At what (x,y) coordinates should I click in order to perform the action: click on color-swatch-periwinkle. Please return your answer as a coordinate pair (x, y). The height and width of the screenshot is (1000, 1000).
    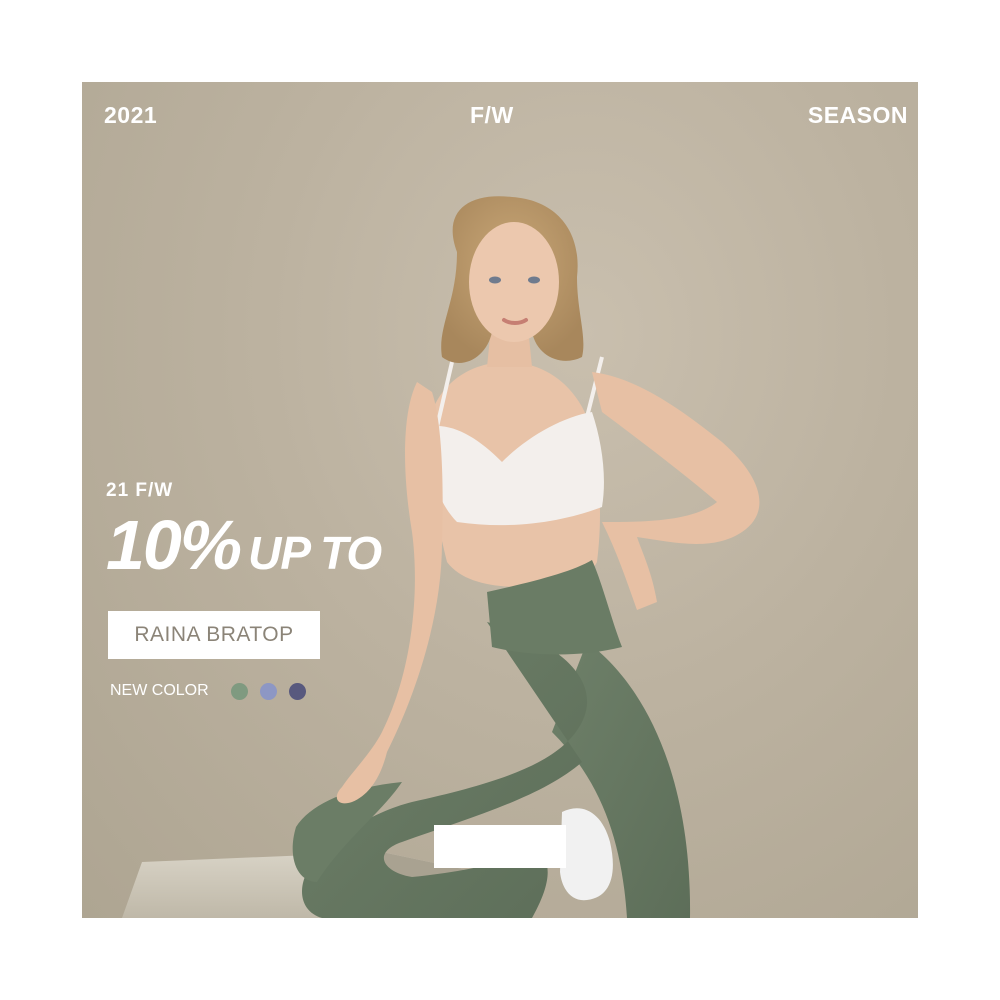
    Looking at the image, I should click on (268, 691).